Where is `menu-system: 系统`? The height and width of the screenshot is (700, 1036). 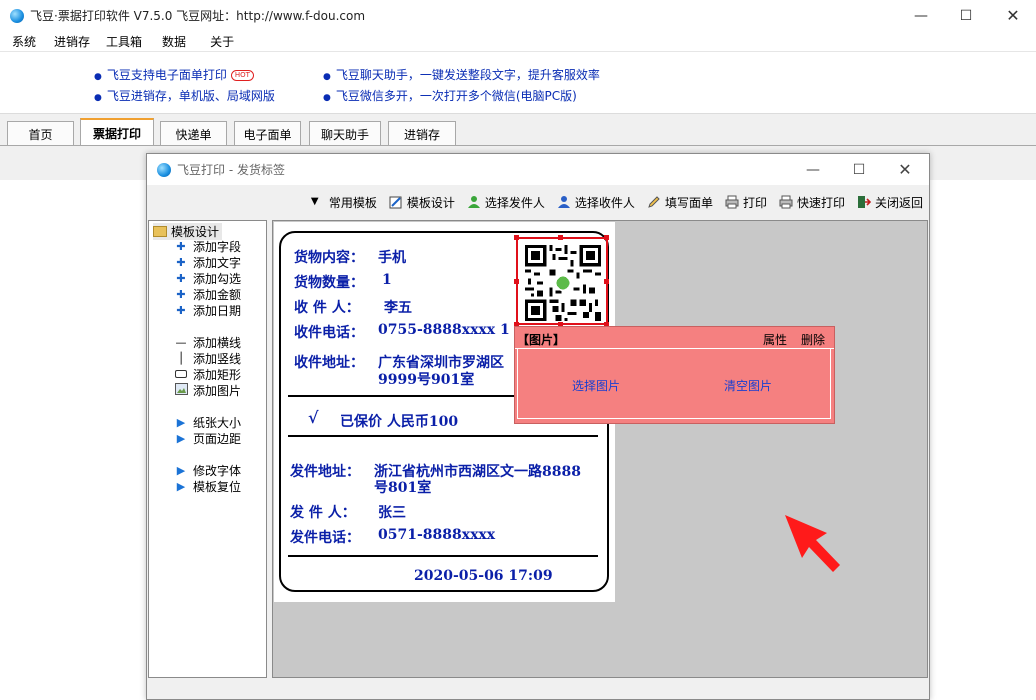
menu-system: 系统 is located at coordinates (24, 41).